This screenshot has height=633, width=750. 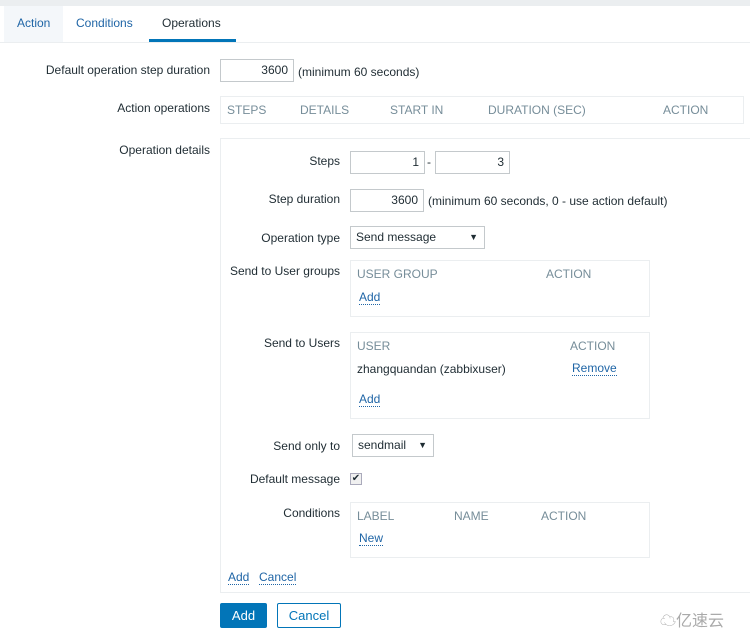 I want to click on add-operation-link: Add, so click(x=239, y=578).